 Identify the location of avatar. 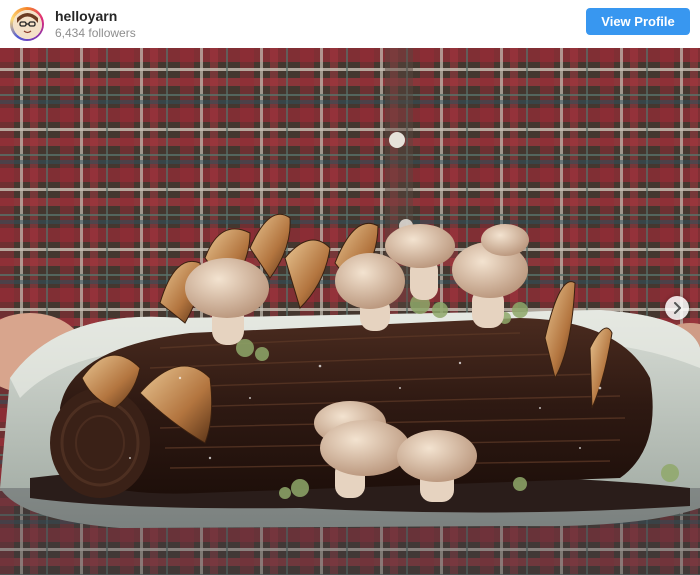
(27, 24).